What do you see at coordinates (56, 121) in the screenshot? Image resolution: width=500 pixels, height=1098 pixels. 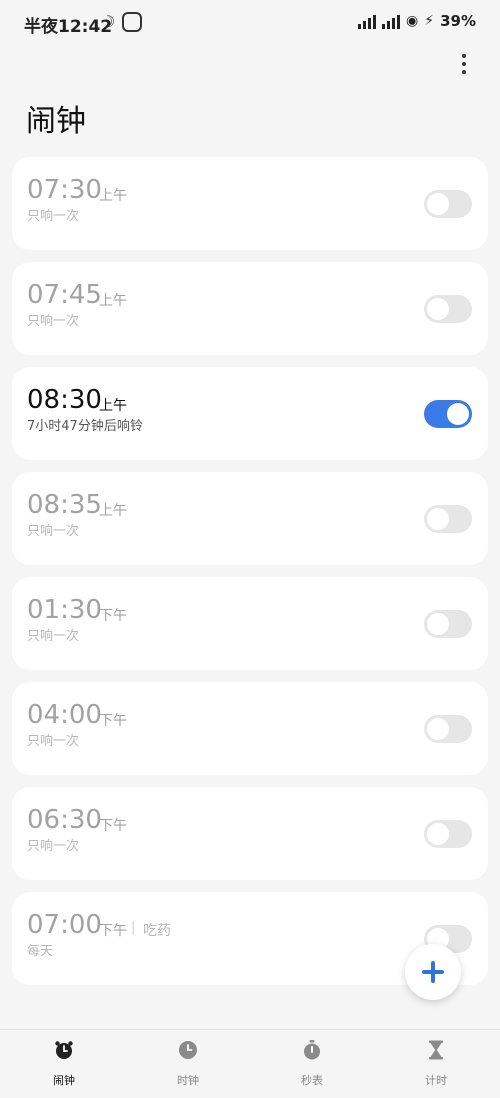 I see `page-title: 闹钟` at bounding box center [56, 121].